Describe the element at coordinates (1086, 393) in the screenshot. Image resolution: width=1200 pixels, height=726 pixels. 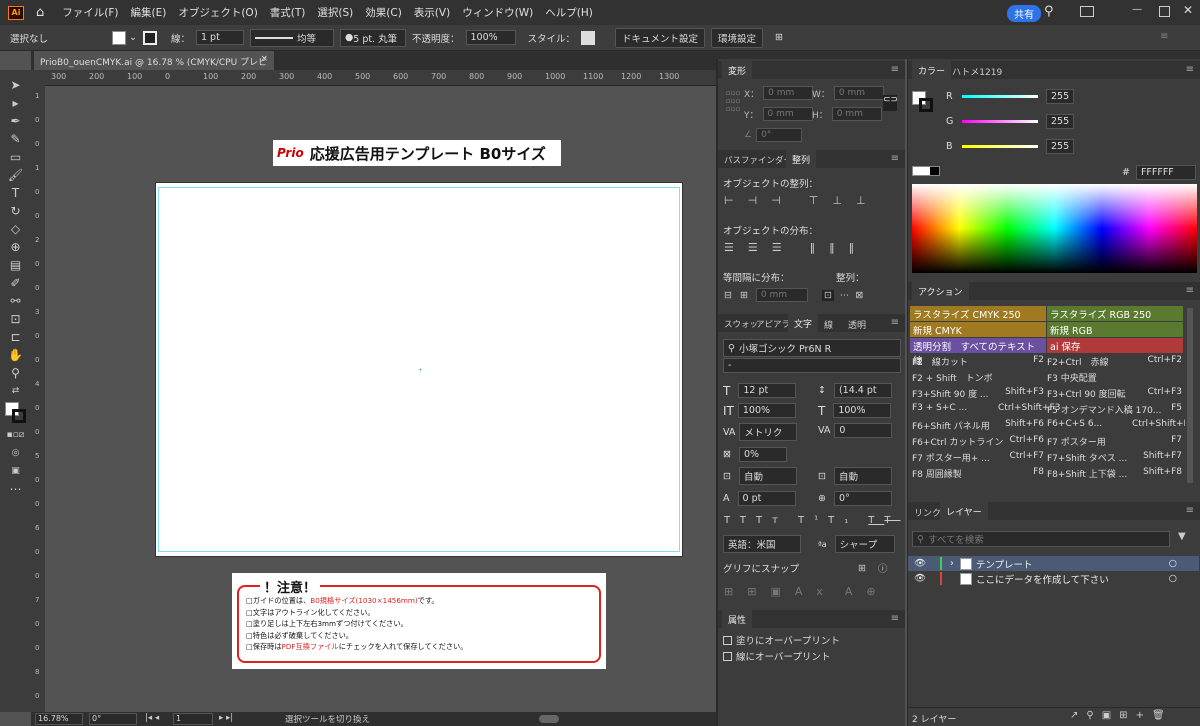
I see `action-name: F3+Ctrl 90 度回転` at that location.